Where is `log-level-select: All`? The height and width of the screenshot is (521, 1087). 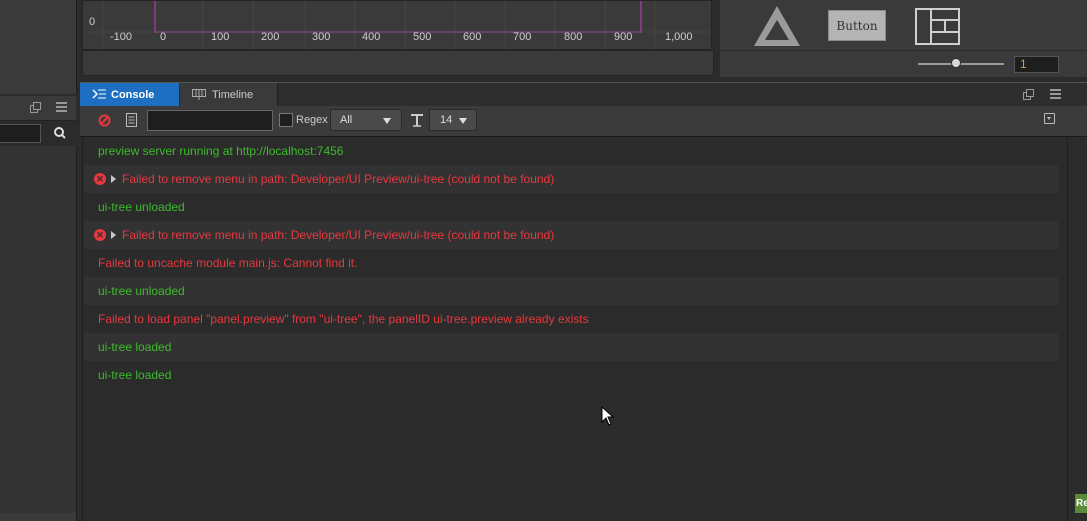
log-level-select: All is located at coordinates (366, 120).